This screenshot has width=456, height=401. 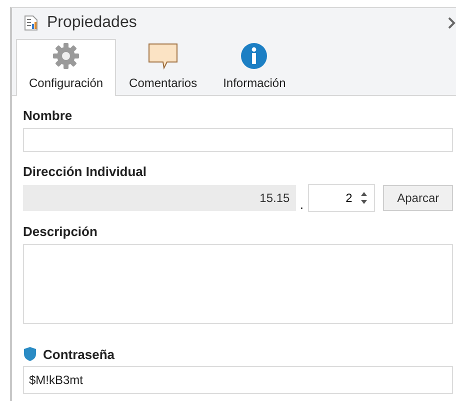 I want to click on speech-bubble-icon, so click(x=163, y=56).